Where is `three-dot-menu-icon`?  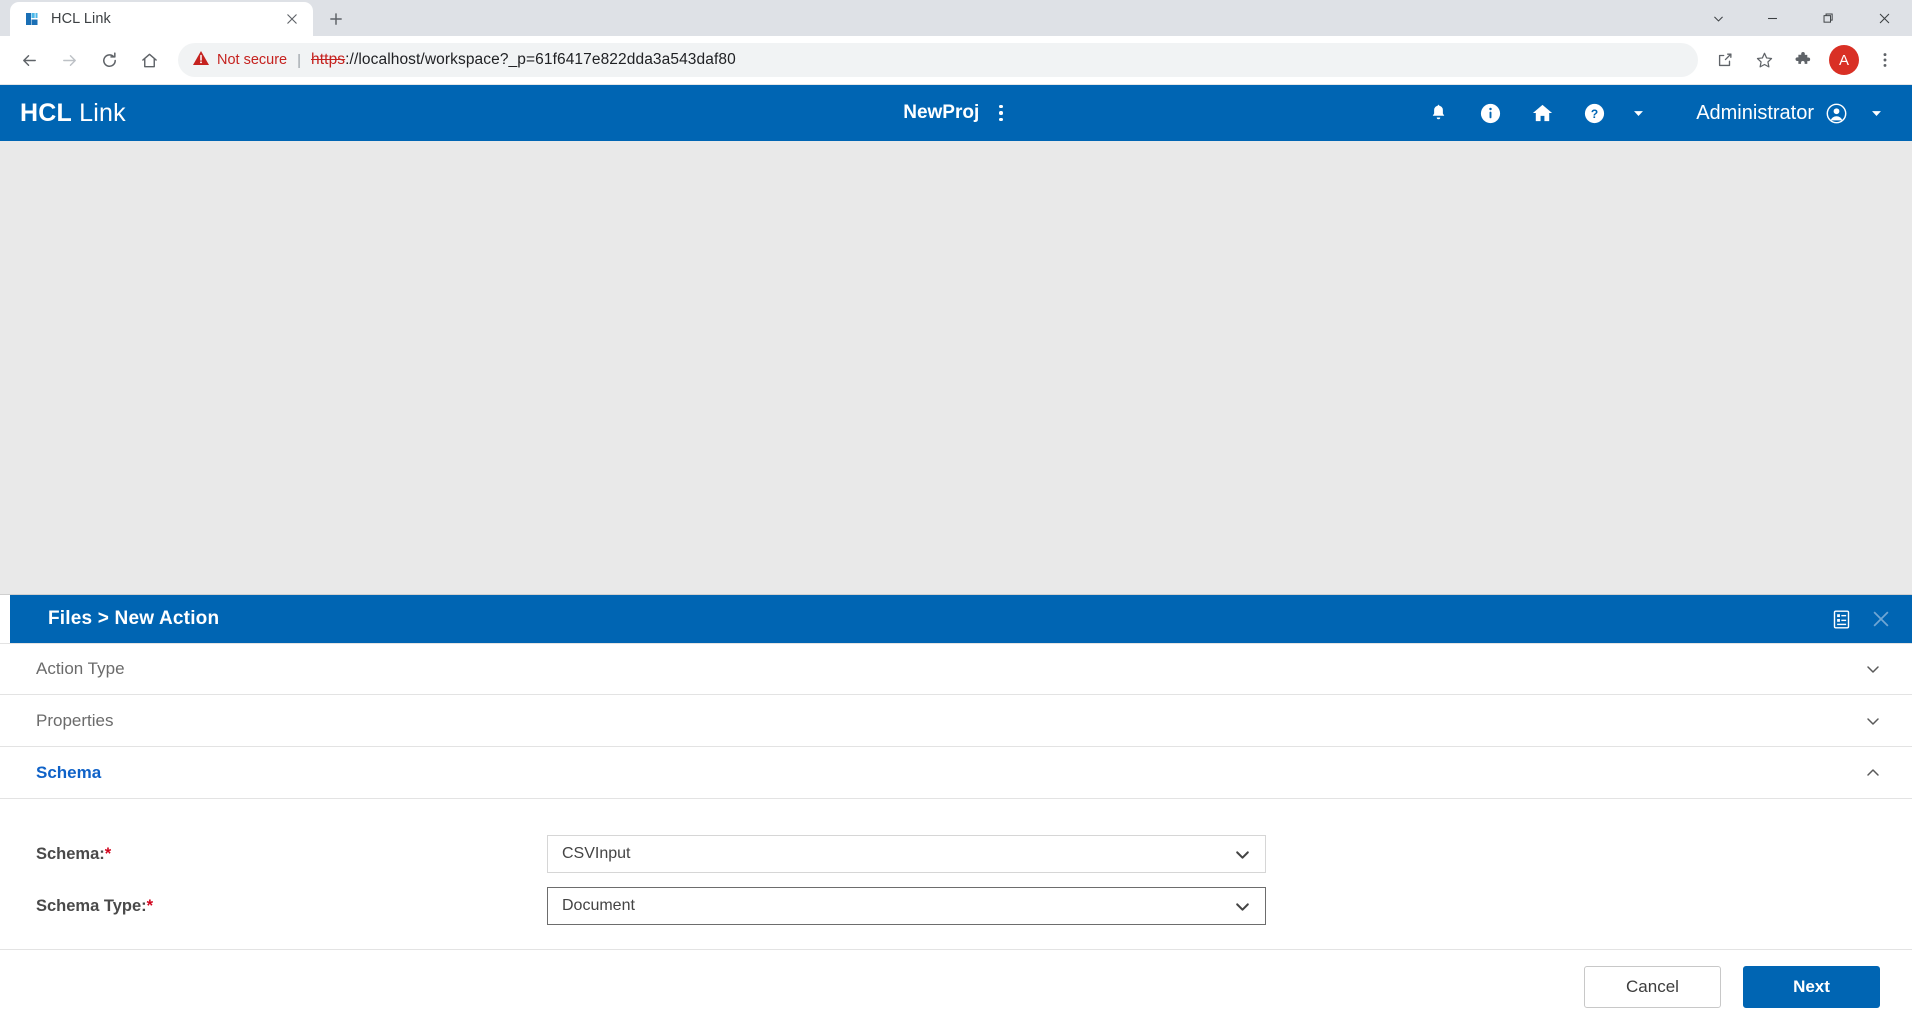 three-dot-menu-icon is located at coordinates (1885, 60).